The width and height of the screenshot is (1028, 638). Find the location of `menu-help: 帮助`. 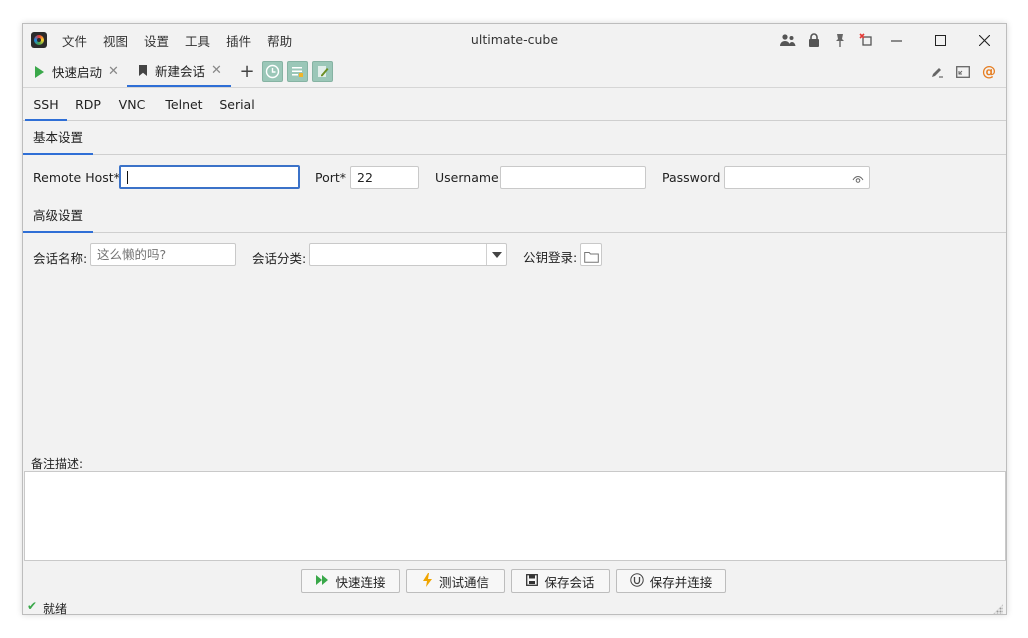

menu-help: 帮助 is located at coordinates (279, 40).